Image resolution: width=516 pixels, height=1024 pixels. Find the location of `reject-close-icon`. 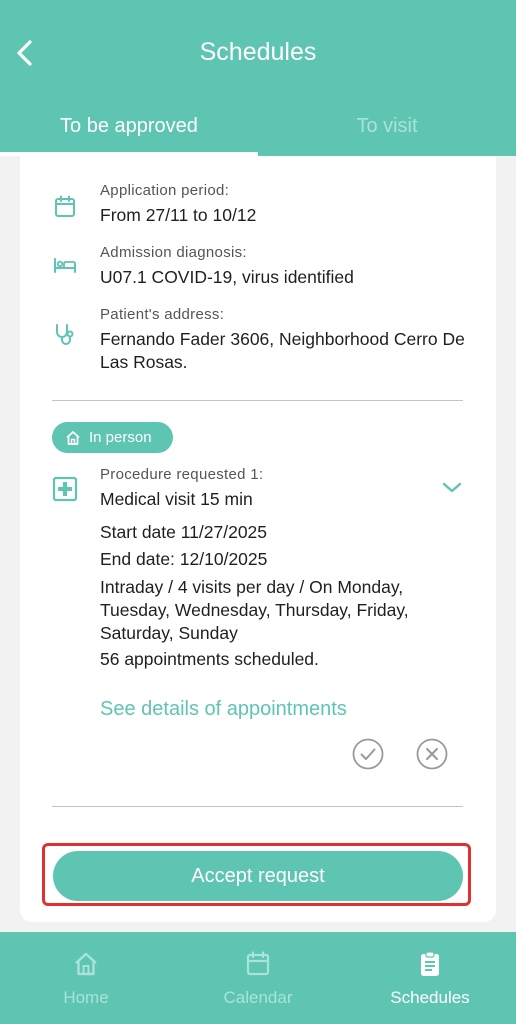

reject-close-icon is located at coordinates (432, 754).